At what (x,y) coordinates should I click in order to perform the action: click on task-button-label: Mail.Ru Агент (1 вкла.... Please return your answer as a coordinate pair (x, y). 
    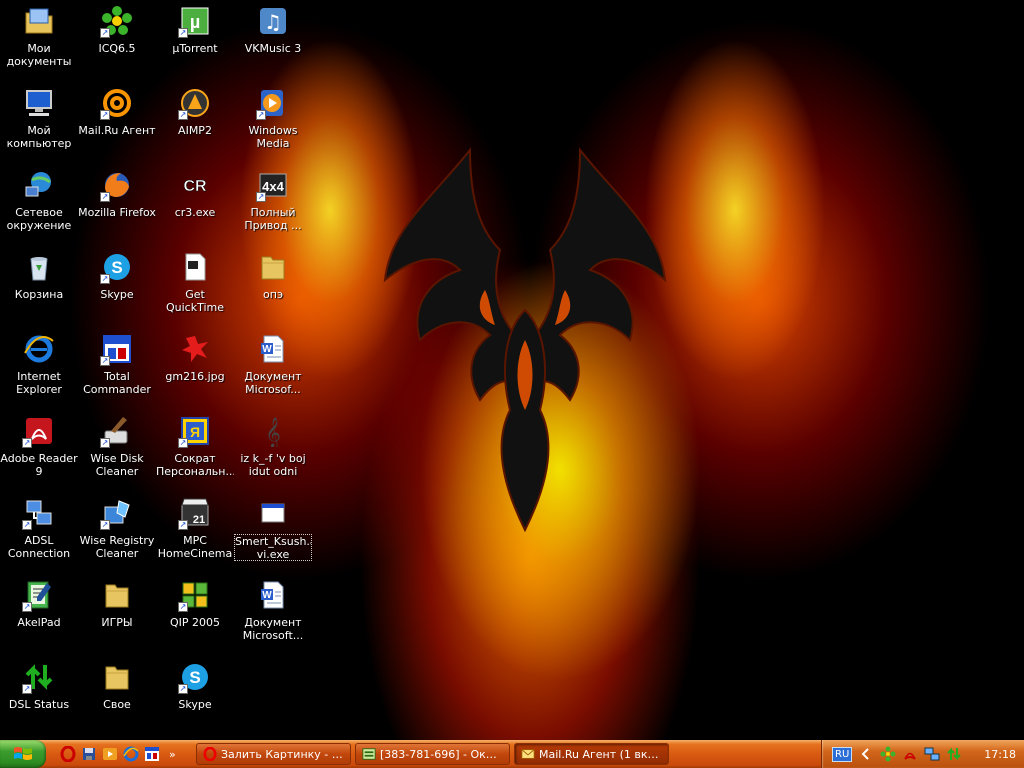
    Looking at the image, I should click on (600, 754).